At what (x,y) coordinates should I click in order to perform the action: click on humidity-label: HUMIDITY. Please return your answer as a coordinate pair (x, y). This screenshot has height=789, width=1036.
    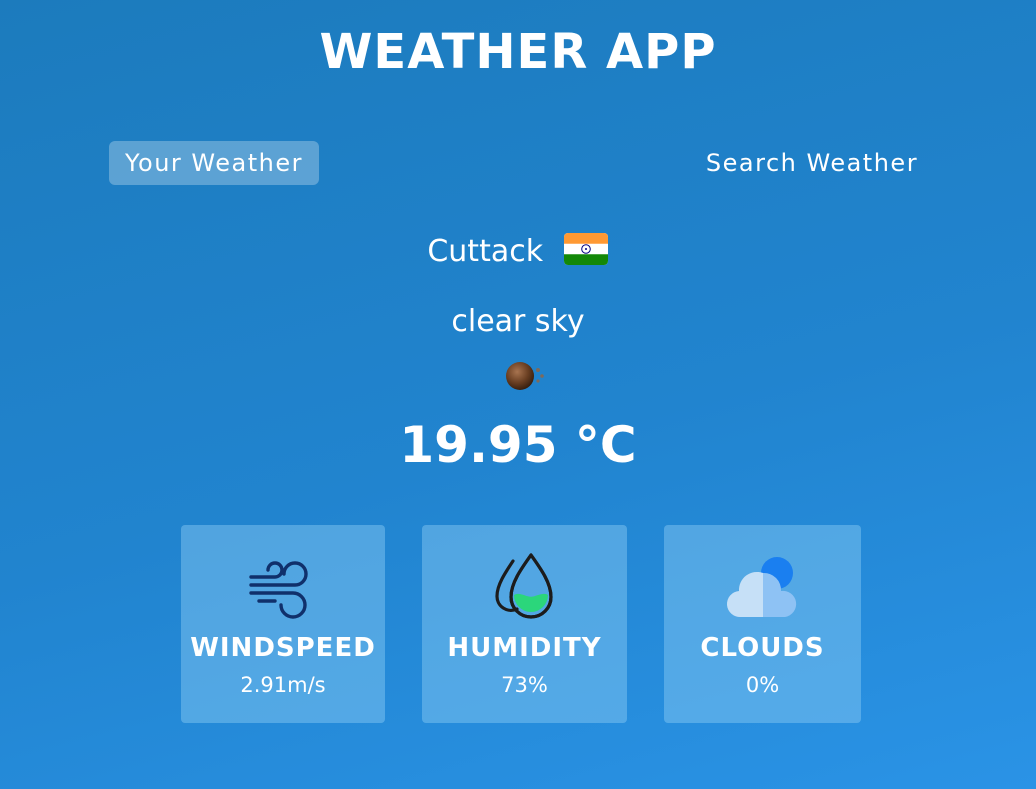
    Looking at the image, I should click on (524, 648).